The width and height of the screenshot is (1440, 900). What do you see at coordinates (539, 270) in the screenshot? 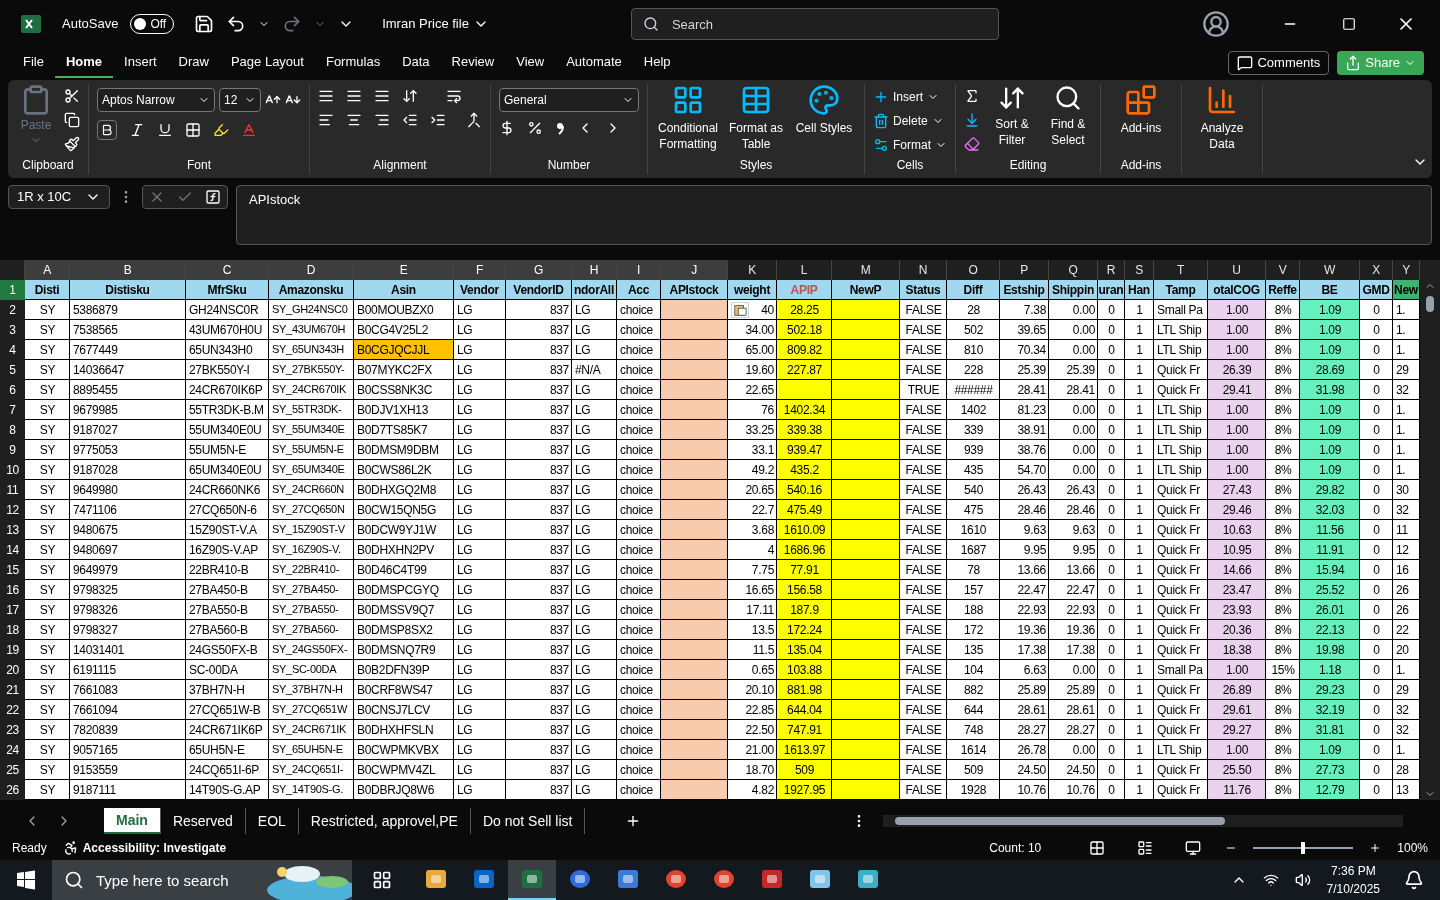
I see `column-header: G` at bounding box center [539, 270].